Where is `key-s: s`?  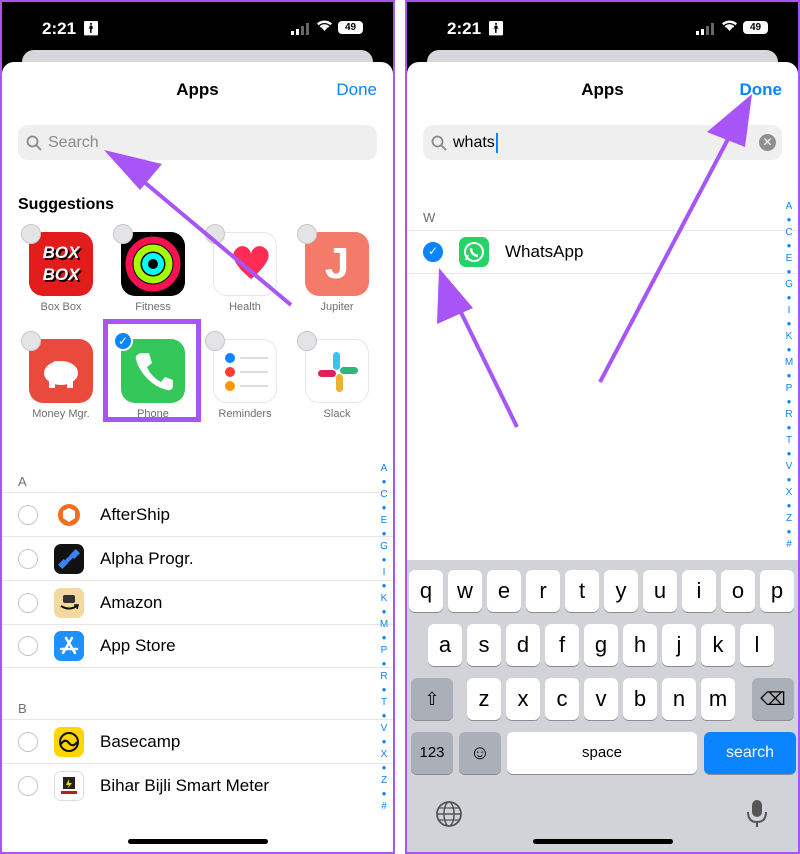
key-s: s is located at coordinates (484, 645).